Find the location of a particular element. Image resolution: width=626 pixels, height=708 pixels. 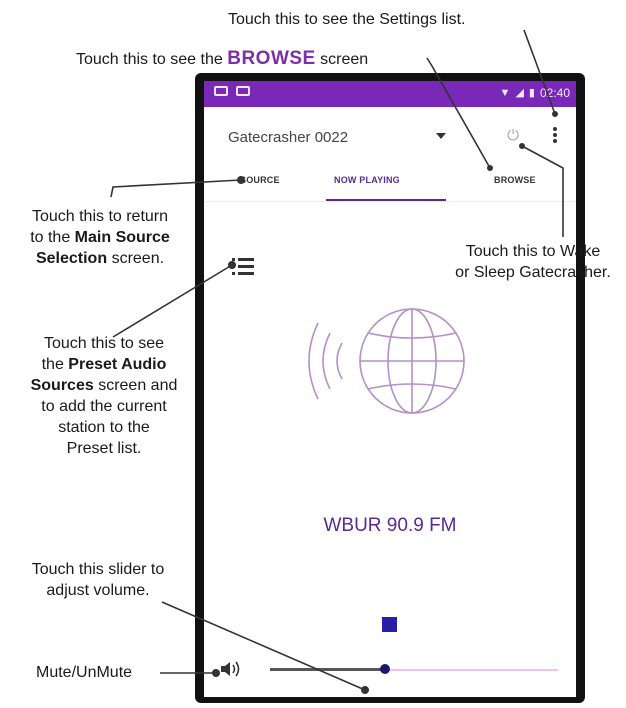

annotation-browse: Touch this to see the BROWSE screen is located at coordinates (222, 59).